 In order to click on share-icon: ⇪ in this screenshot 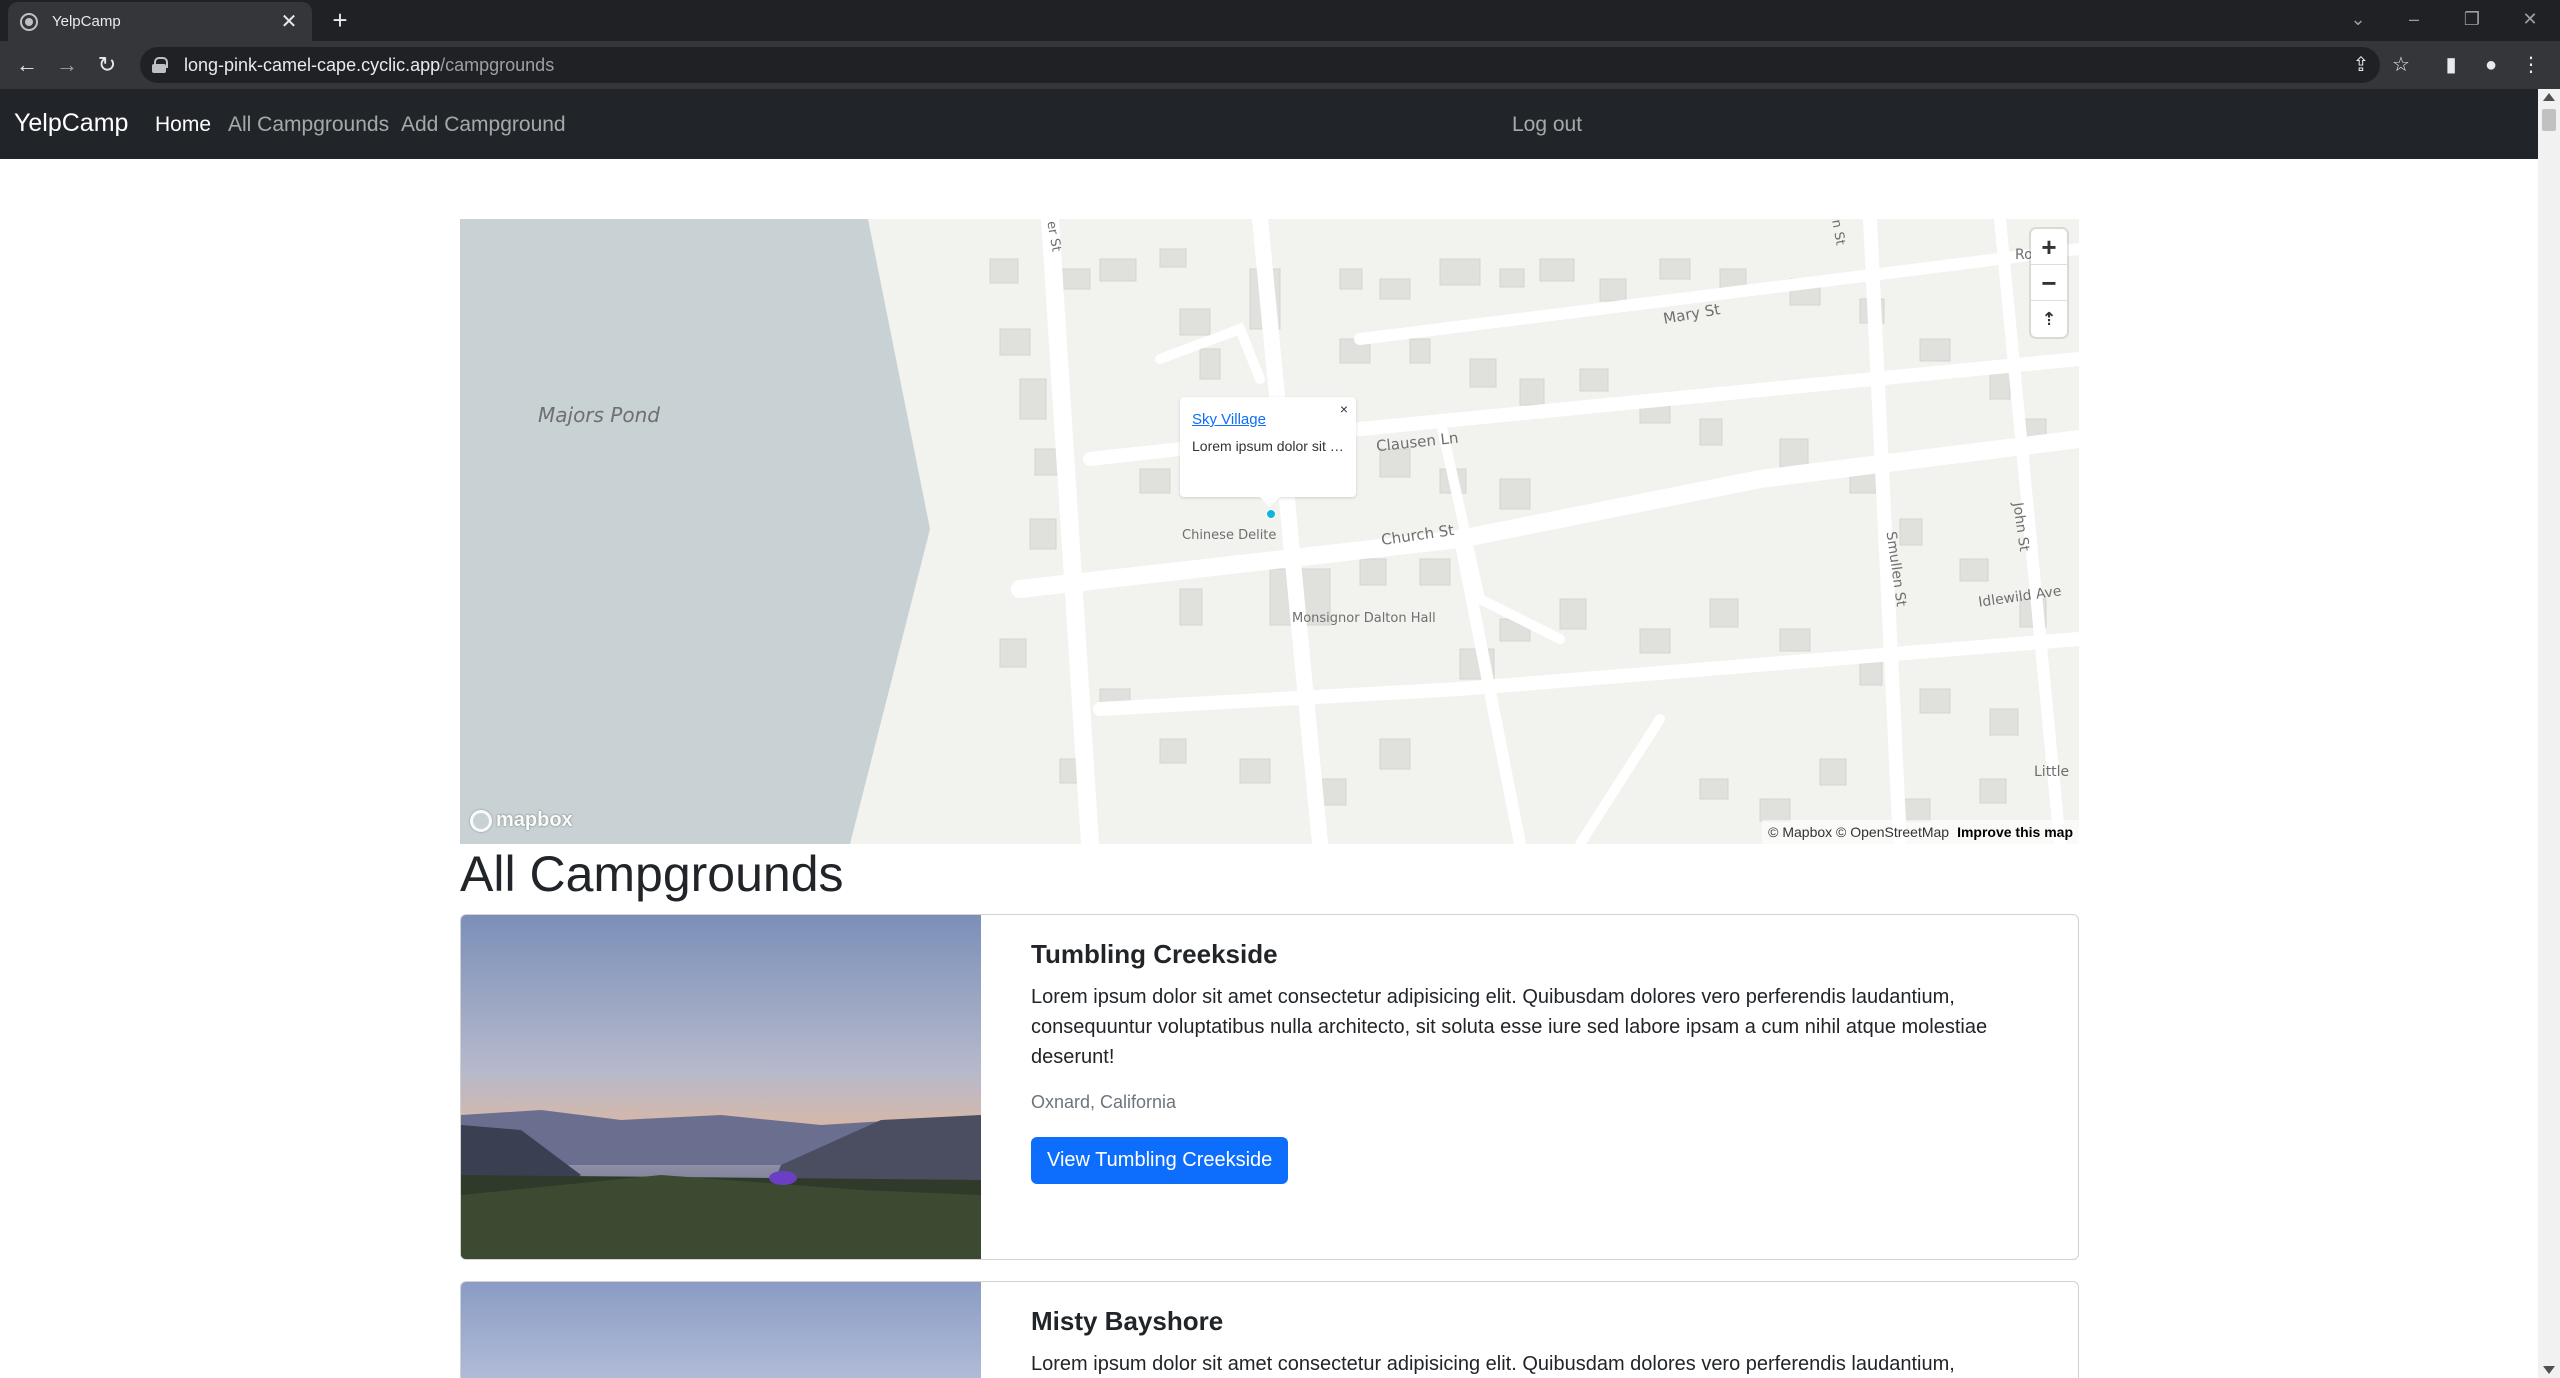, I will do `click(2361, 65)`.